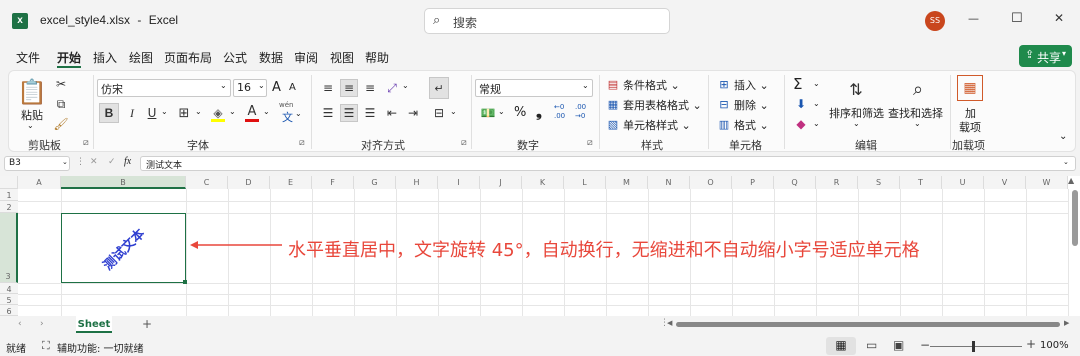 Image resolution: width=1080 pixels, height=356 pixels. Describe the element at coordinates (42, 324) in the screenshot. I see `next-sheet-icon: ›` at that location.